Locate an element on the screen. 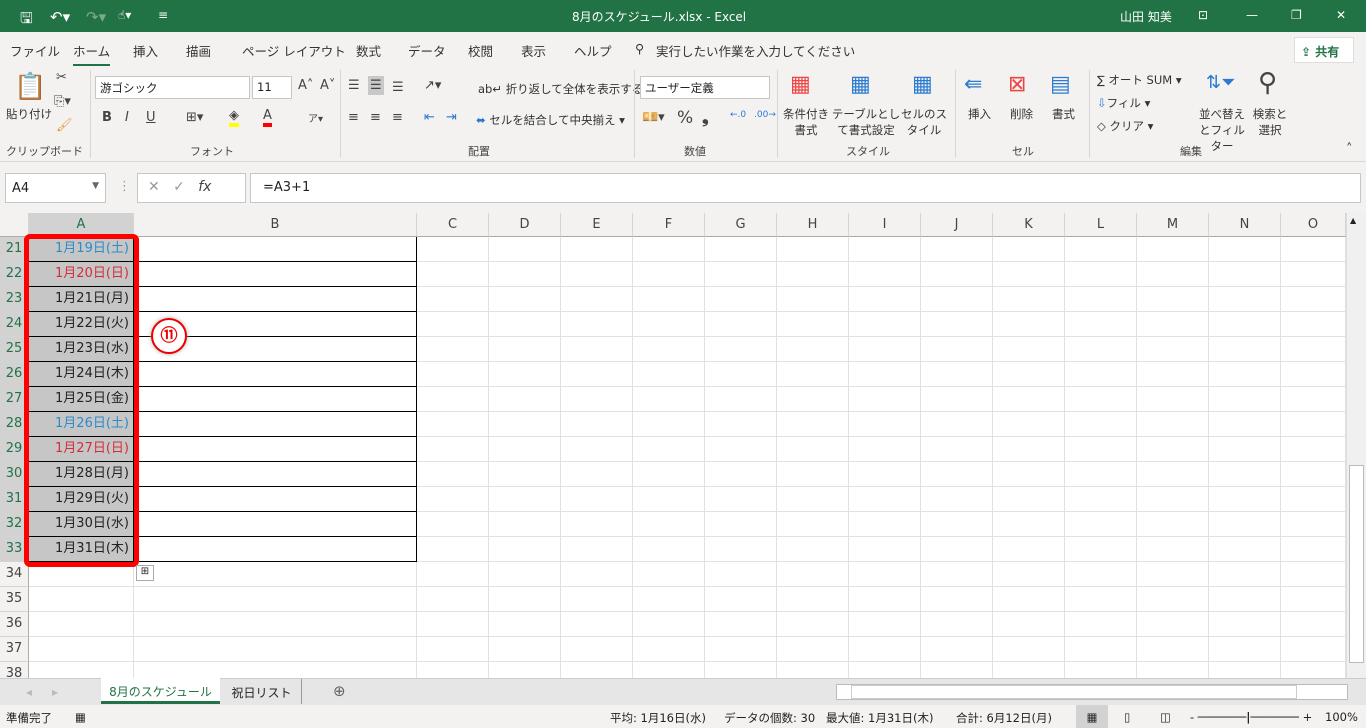 The width and height of the screenshot is (1366, 728). find-select-button: 検索と選択 is located at coordinates (1270, 122).